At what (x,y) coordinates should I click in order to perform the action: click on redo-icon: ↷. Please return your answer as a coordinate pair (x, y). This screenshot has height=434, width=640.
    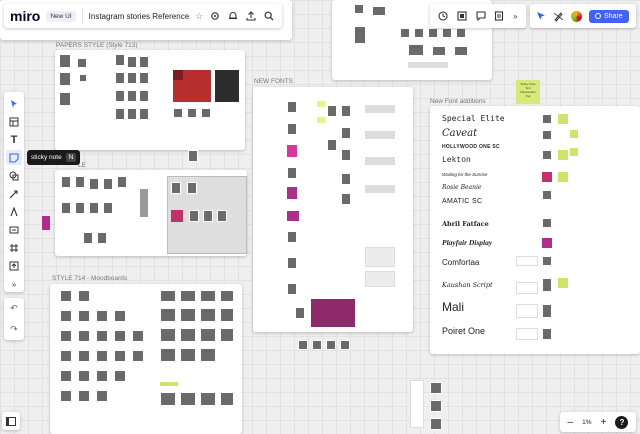
    Looking at the image, I should click on (14, 329).